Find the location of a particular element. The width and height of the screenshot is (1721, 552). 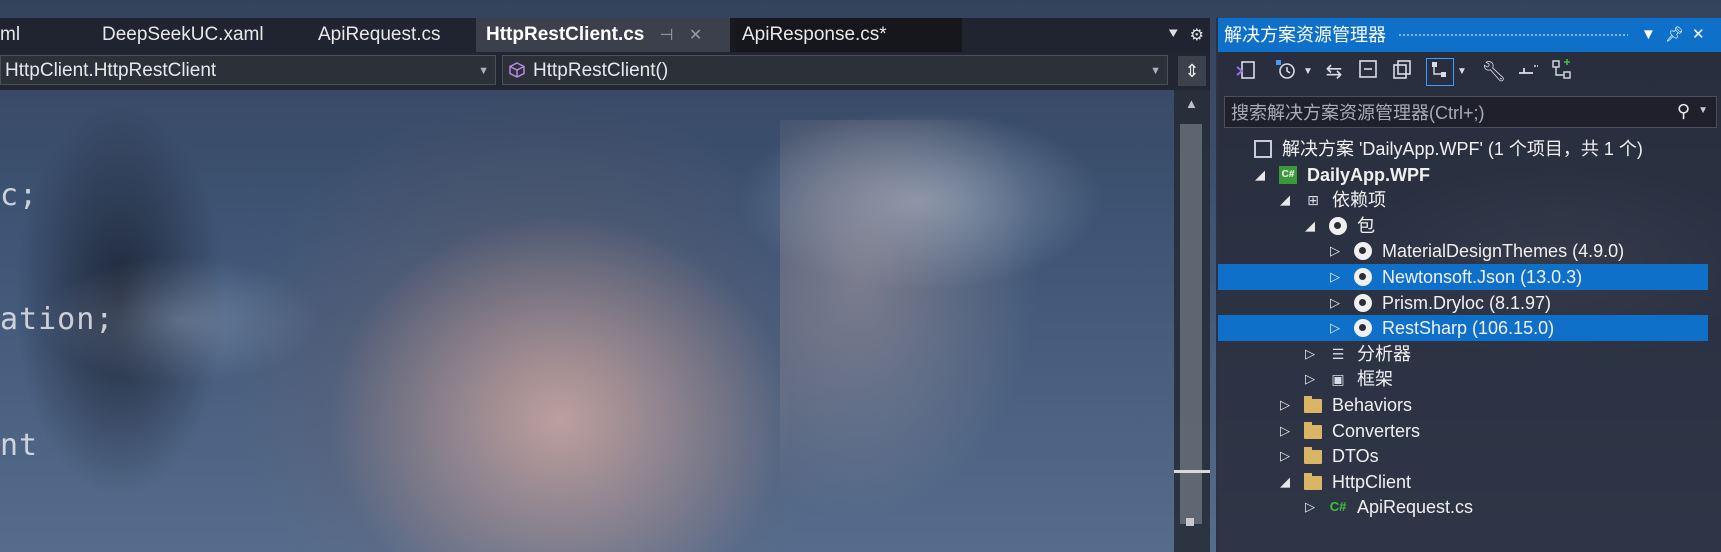

properties-wrench-icon: 🔧︎ is located at coordinates (1494, 72).